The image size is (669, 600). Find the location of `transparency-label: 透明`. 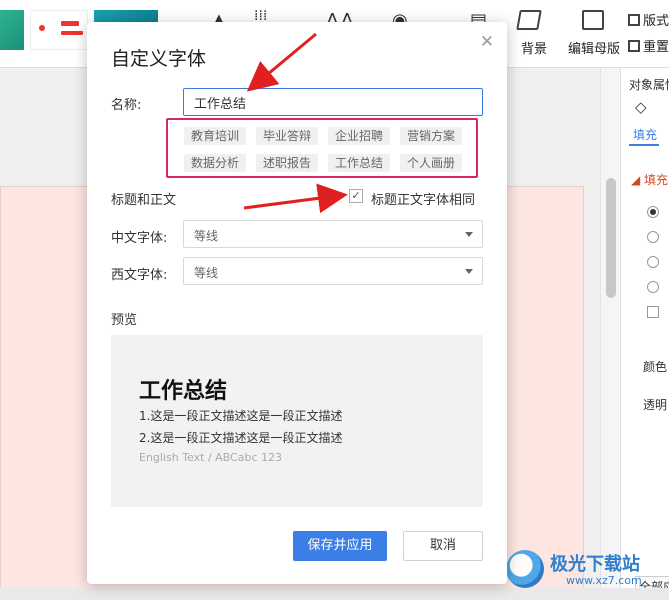

transparency-label: 透明 is located at coordinates (655, 405).